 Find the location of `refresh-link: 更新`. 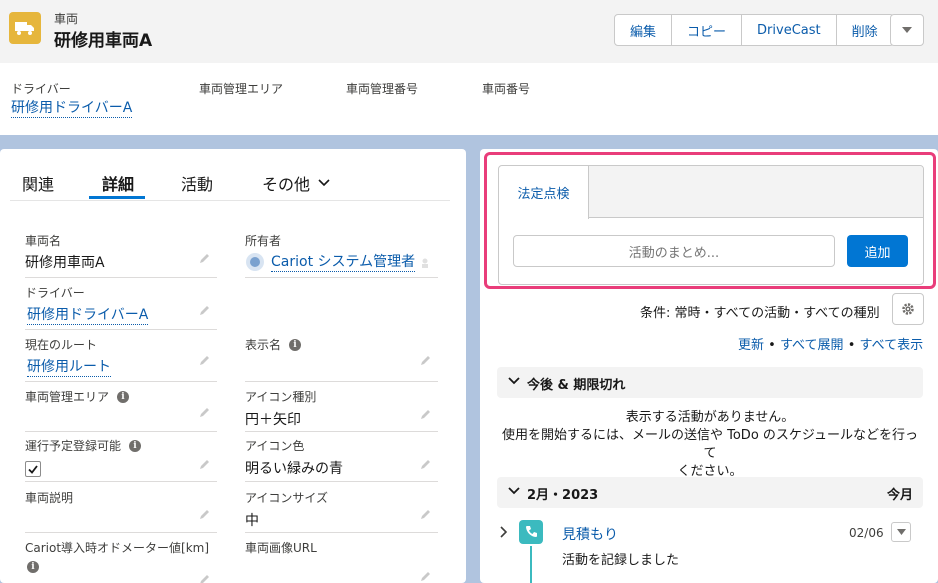

refresh-link: 更新 is located at coordinates (751, 345).